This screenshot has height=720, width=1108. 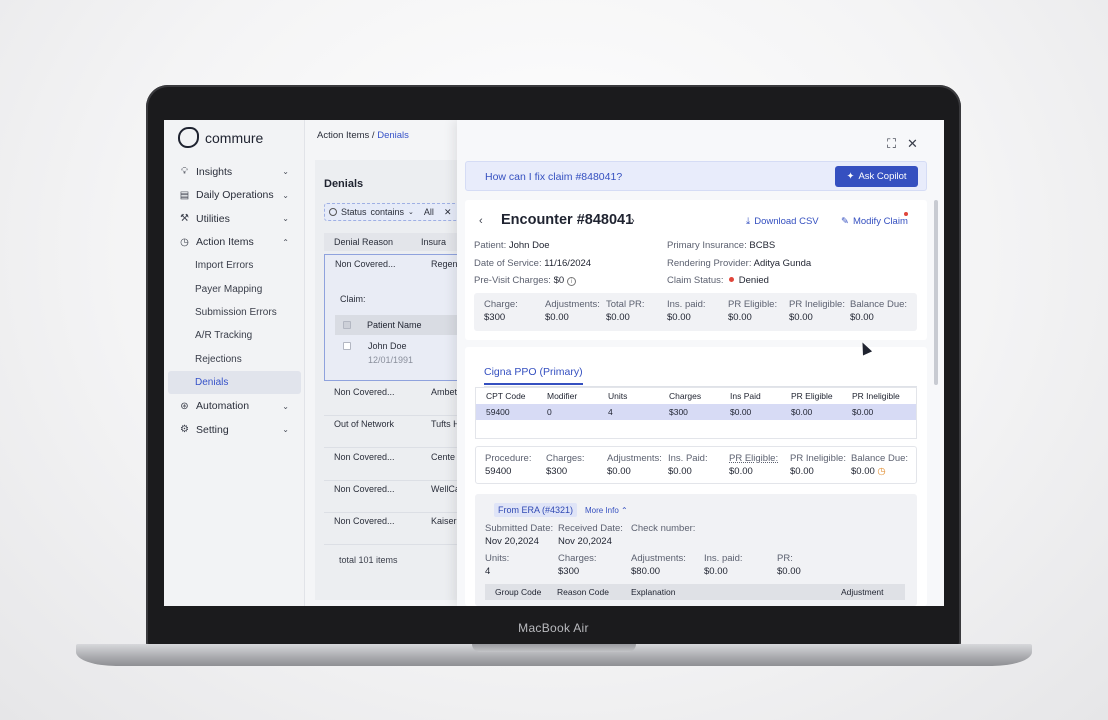 What do you see at coordinates (394, 400) in the screenshot?
I see `table-row: Non Covered... Ambet` at bounding box center [394, 400].